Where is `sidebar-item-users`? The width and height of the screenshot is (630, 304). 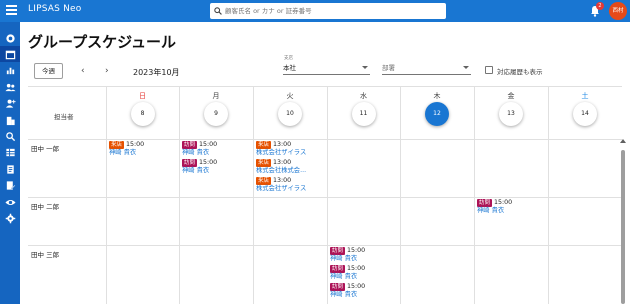
sidebar-item-users is located at coordinates (10, 87).